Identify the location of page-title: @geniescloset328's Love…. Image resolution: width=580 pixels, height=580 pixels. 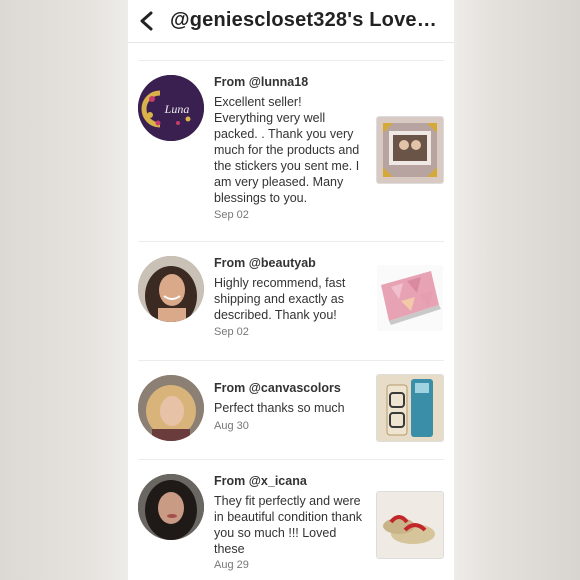
(303, 20).